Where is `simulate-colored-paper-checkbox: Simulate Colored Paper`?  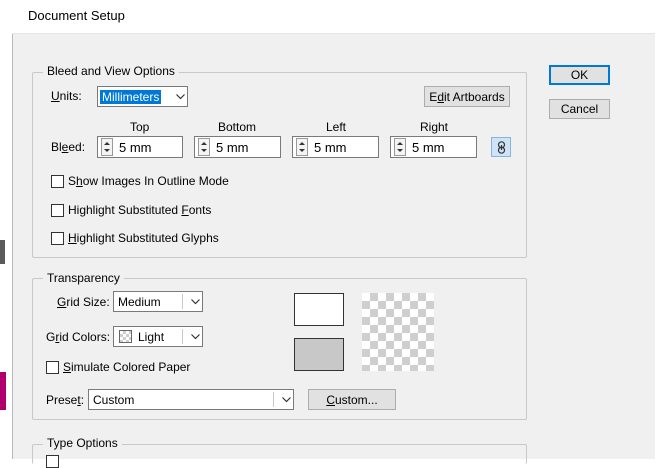
simulate-colored-paper-checkbox: Simulate Colored Paper is located at coordinates (118, 367).